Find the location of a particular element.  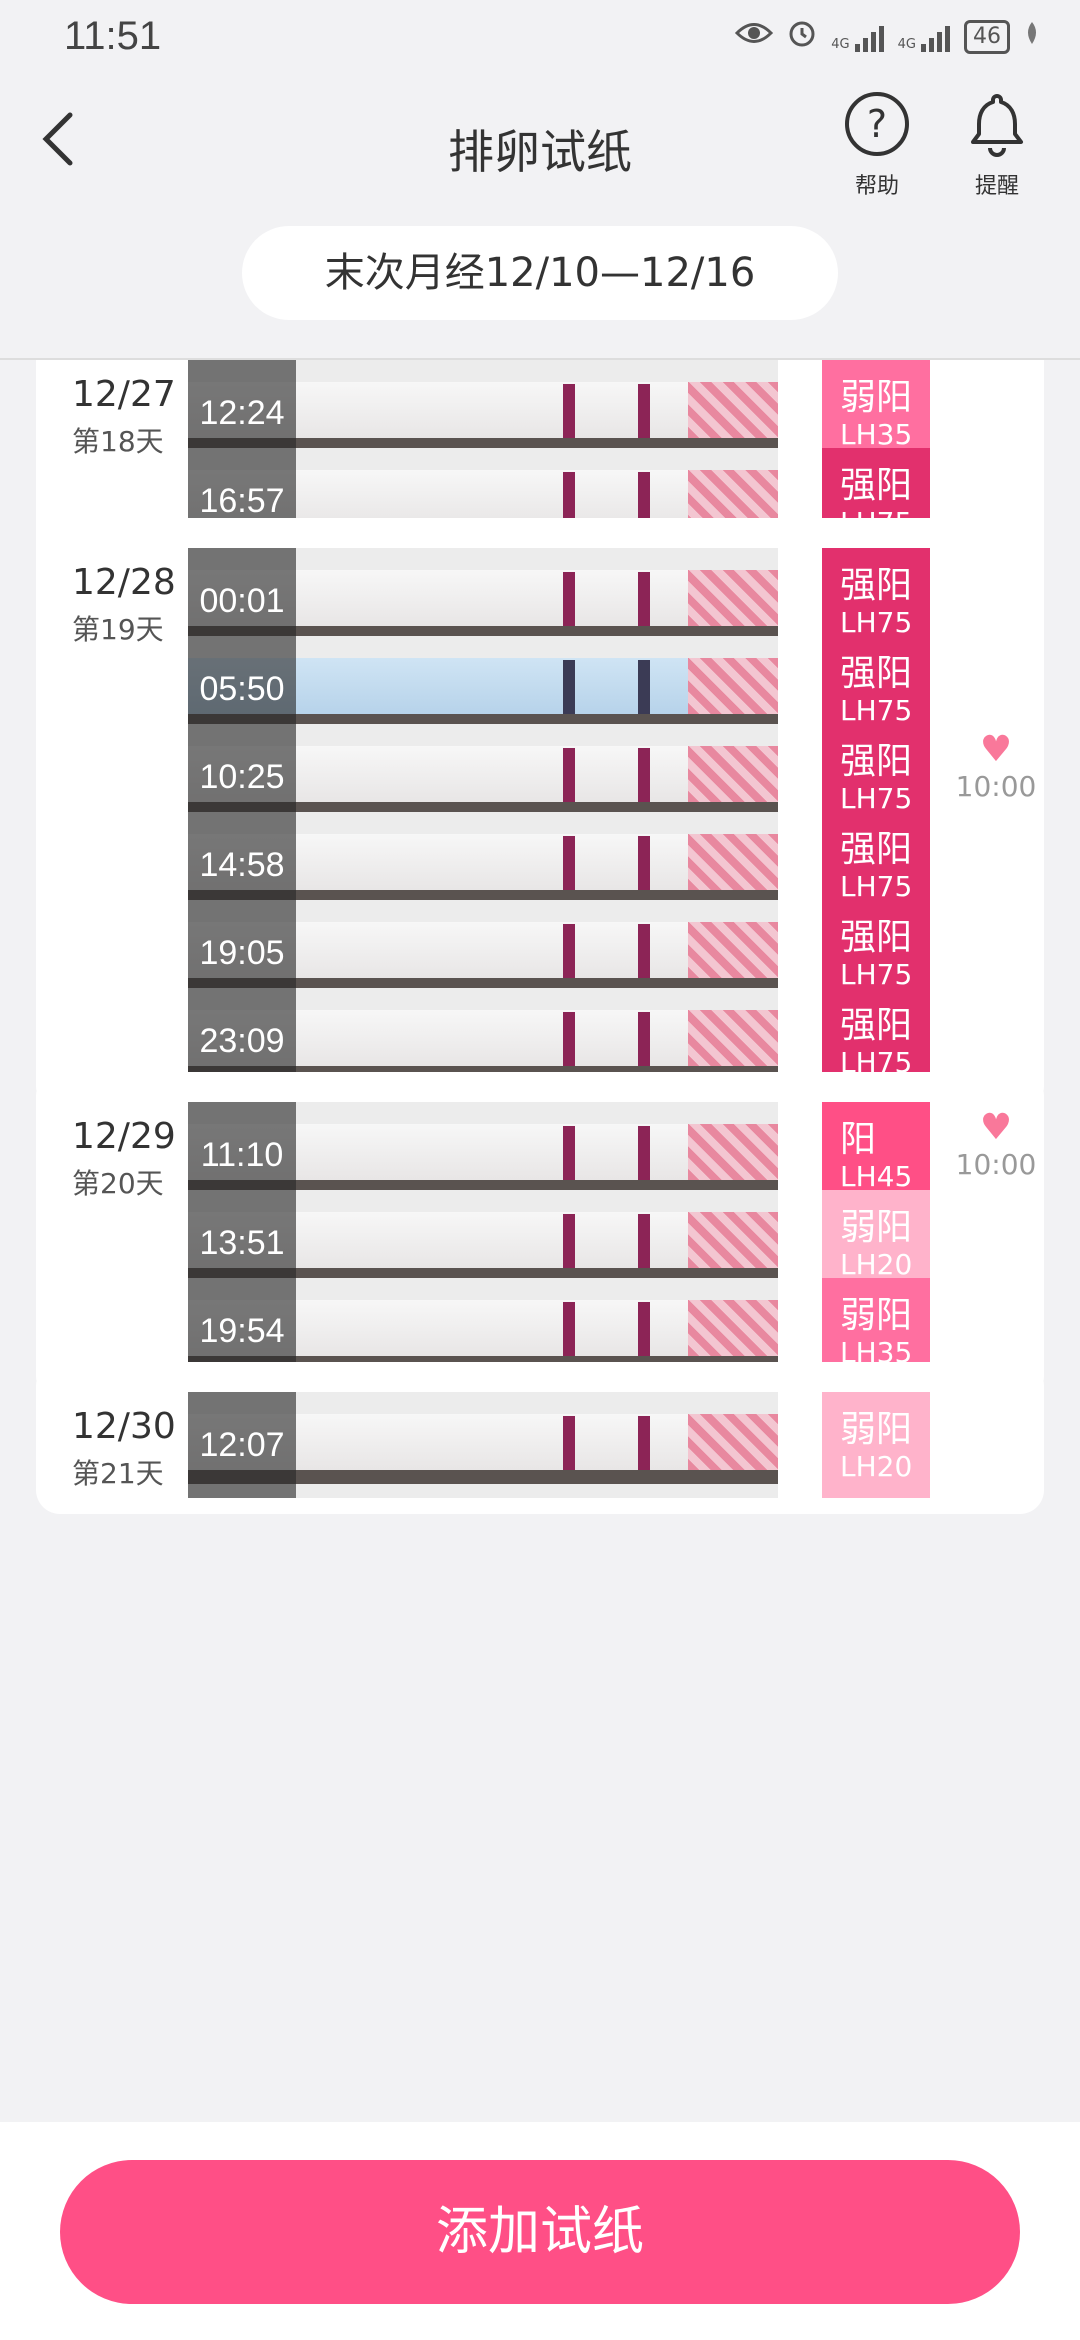

bell-icon is located at coordinates (997, 127).